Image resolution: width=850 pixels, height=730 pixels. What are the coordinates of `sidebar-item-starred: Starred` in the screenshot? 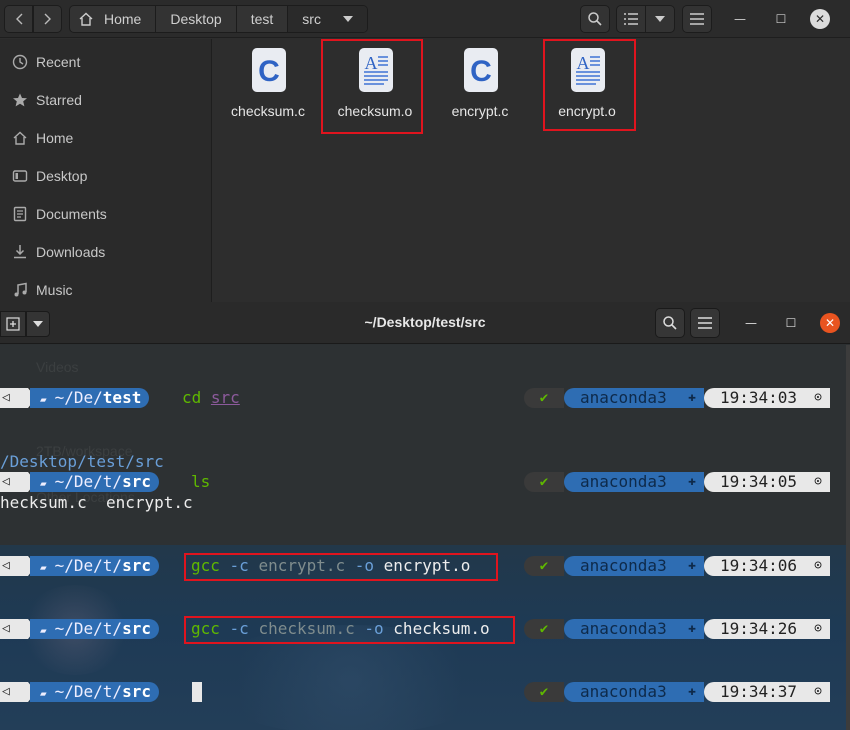 It's located at (106, 100).